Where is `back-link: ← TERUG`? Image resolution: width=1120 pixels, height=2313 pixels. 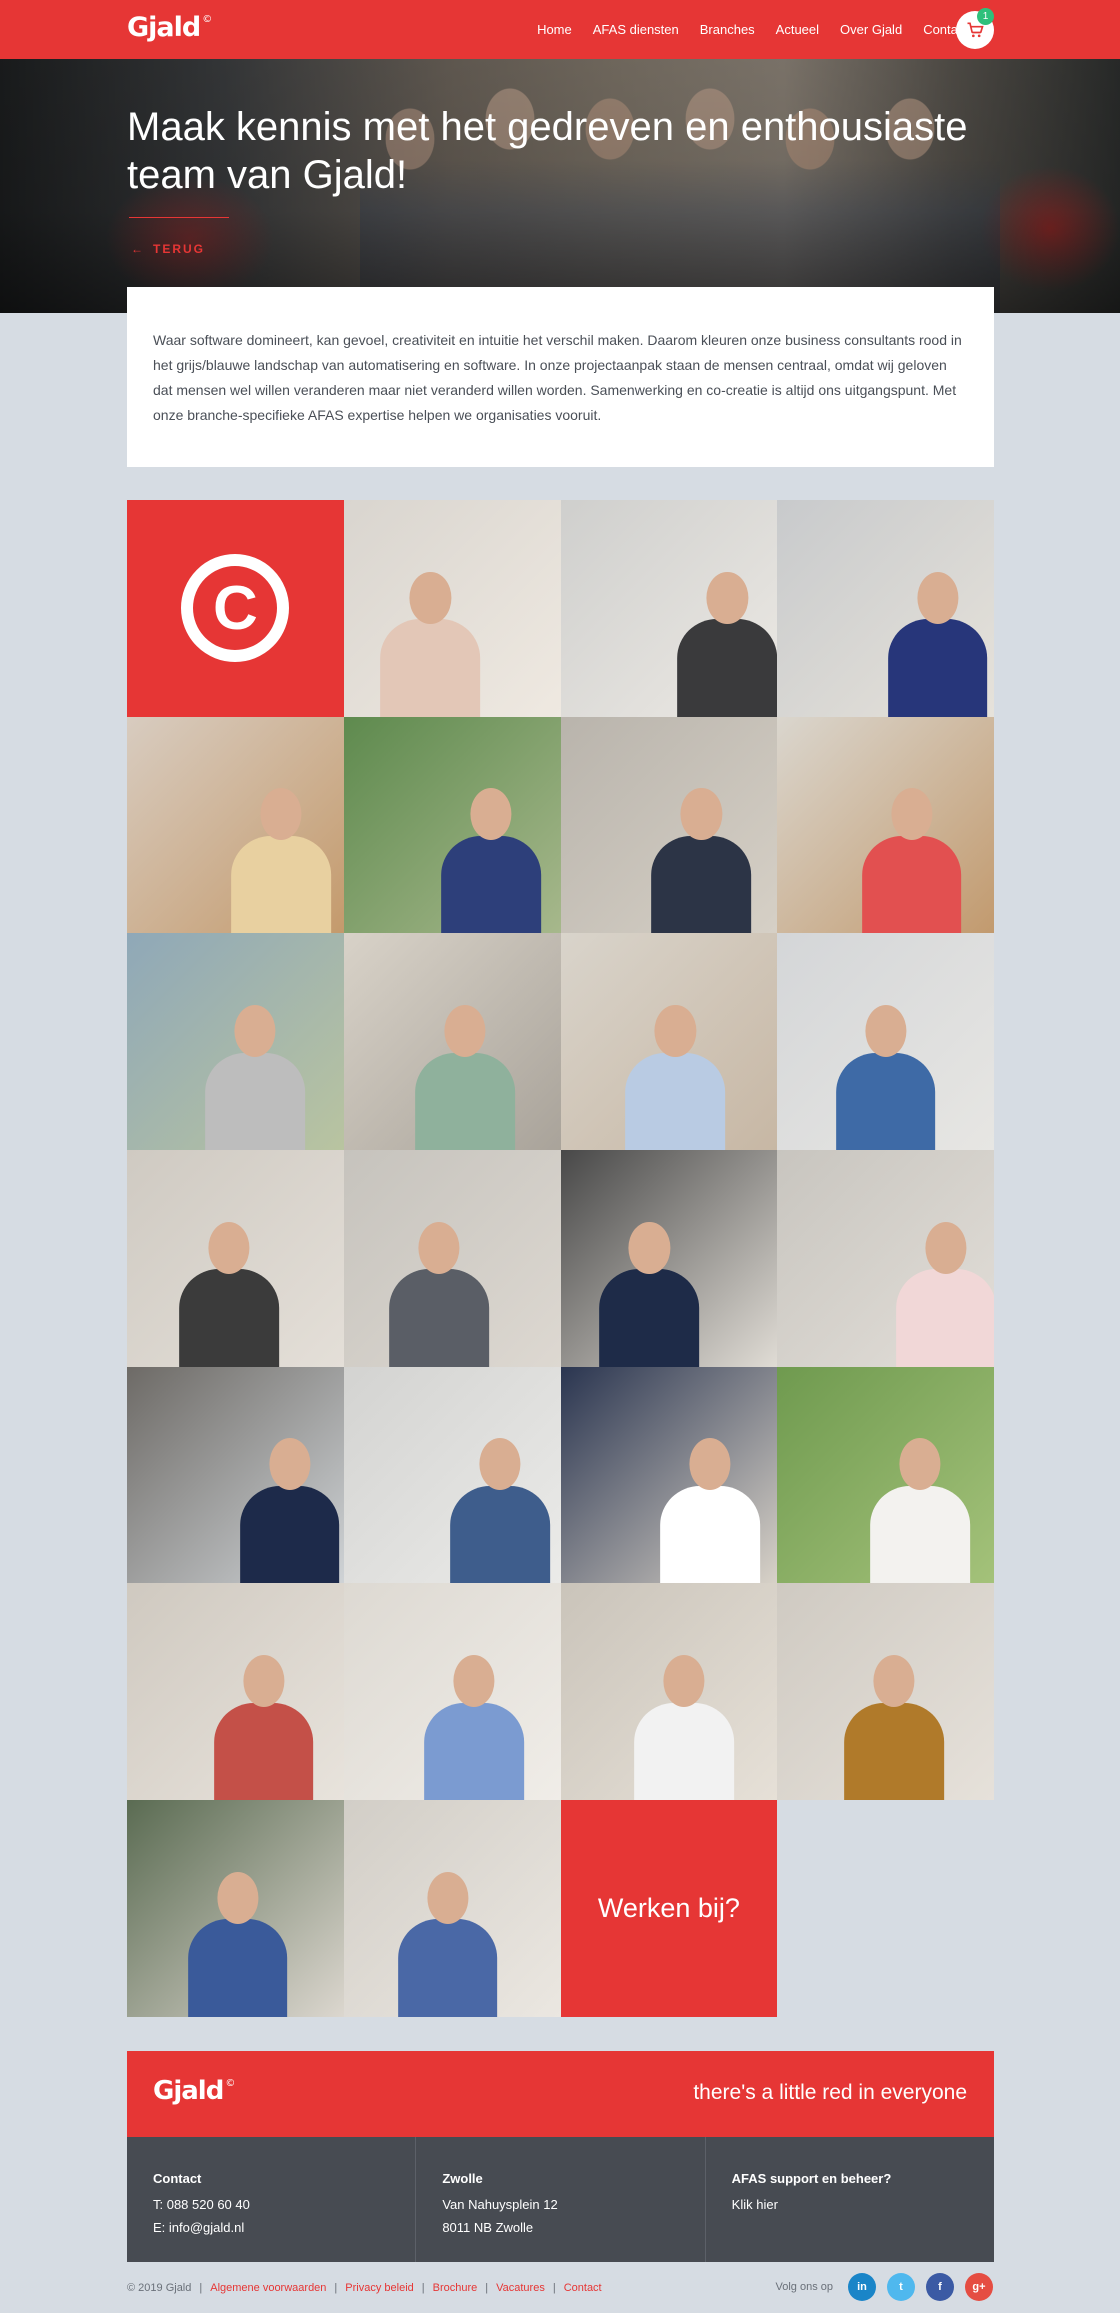
back-link: ← TERUG is located at coordinates (168, 249).